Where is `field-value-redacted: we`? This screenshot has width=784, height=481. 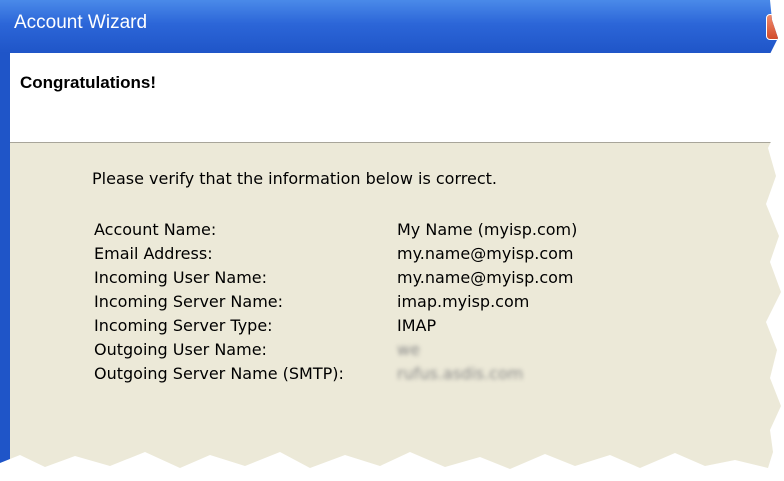 field-value-redacted: we is located at coordinates (408, 349).